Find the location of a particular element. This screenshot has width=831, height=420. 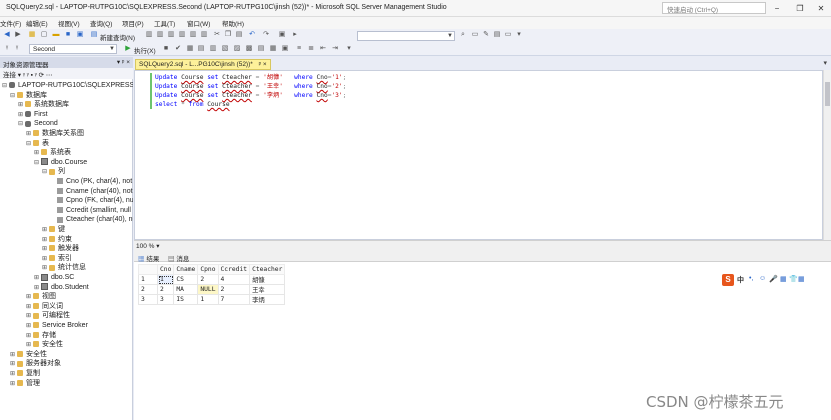

tree-node: ⊟ 表 is located at coordinates (37, 143).